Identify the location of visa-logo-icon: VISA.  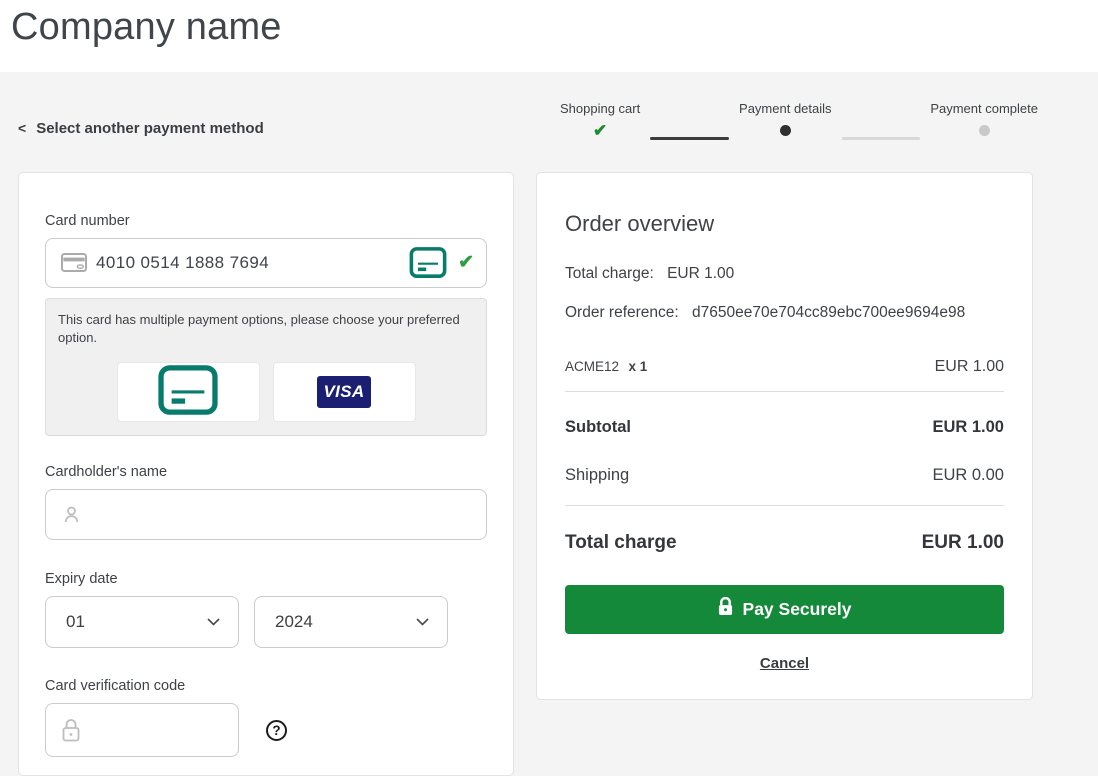
(344, 392).